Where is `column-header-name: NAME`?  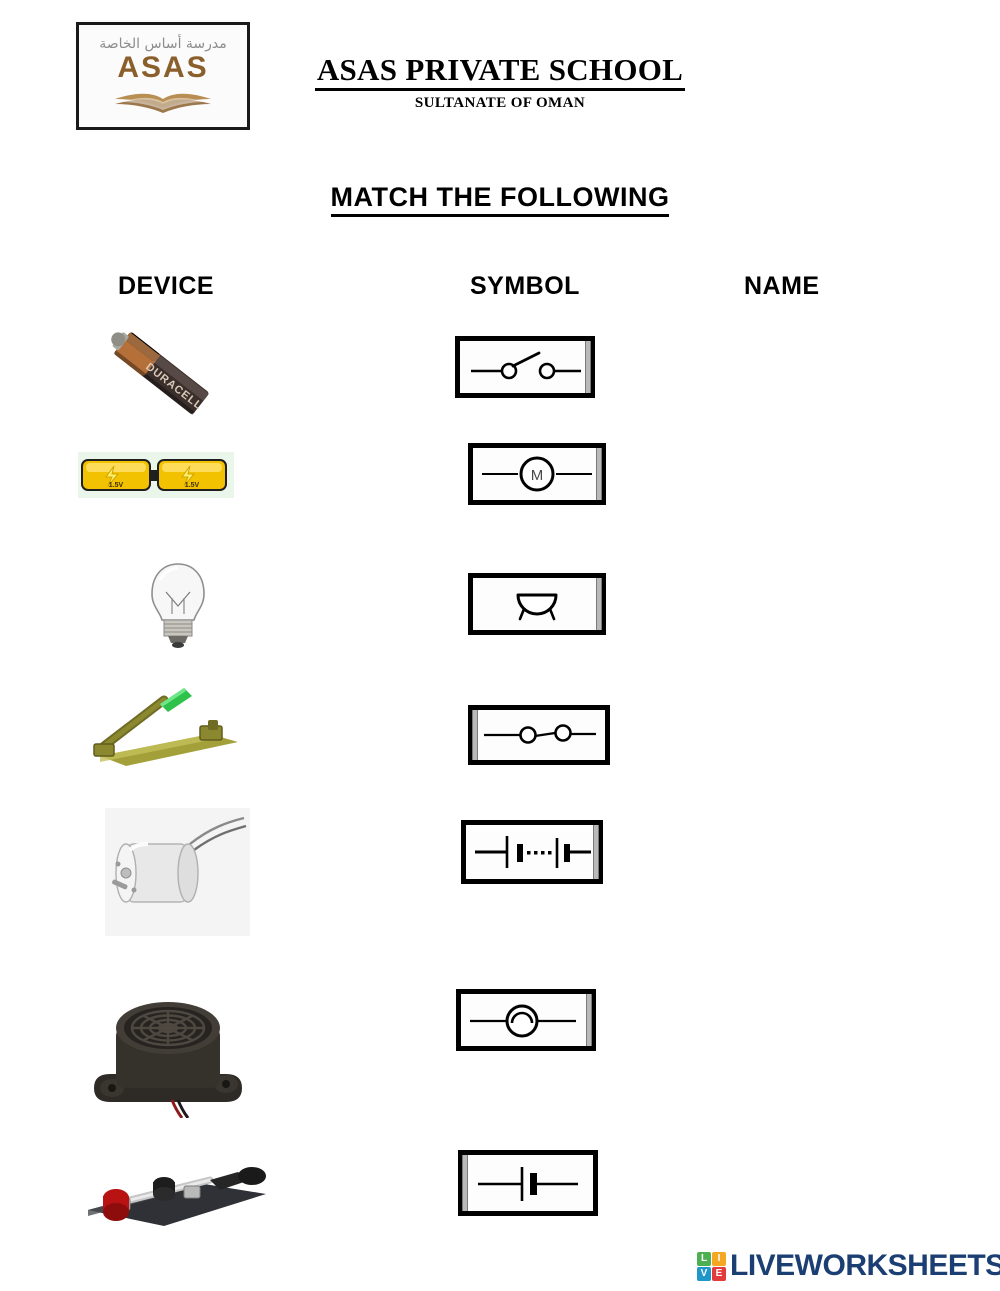
column-header-name: NAME is located at coordinates (782, 286).